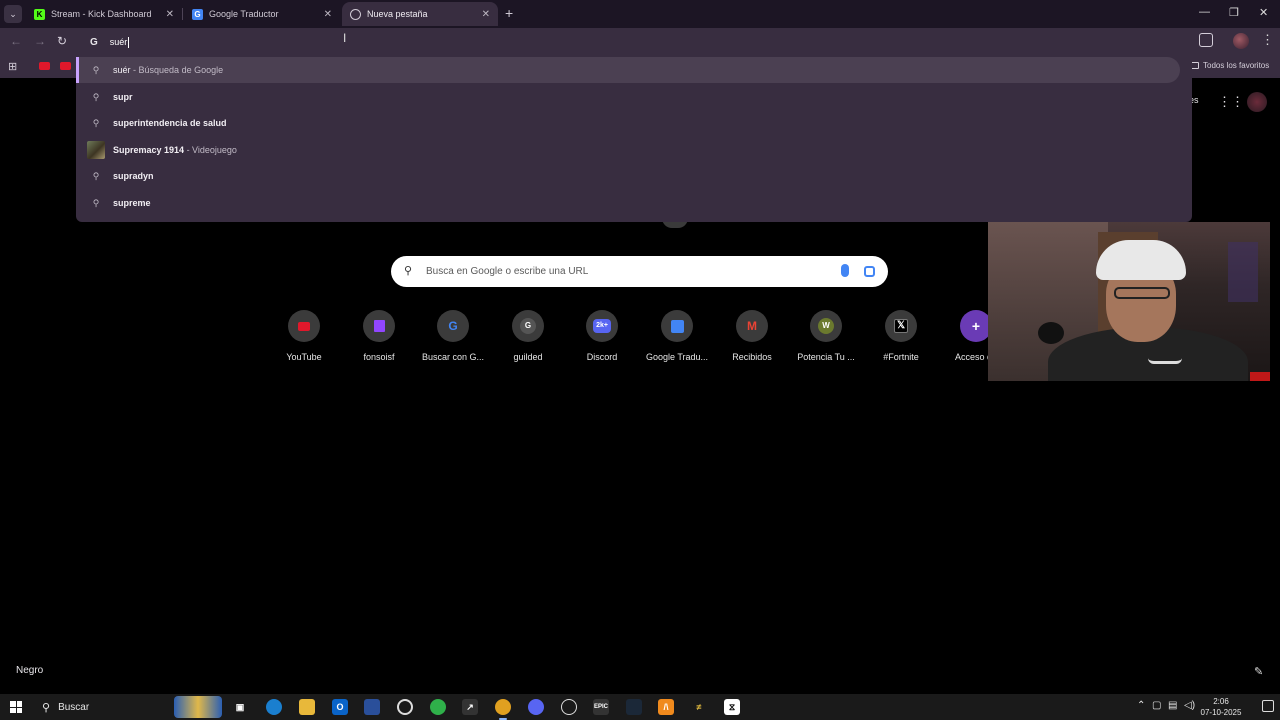 Image resolution: width=1280 pixels, height=720 pixels. Describe the element at coordinates (666, 707) in the screenshot. I see `app-icon: /\` at that location.